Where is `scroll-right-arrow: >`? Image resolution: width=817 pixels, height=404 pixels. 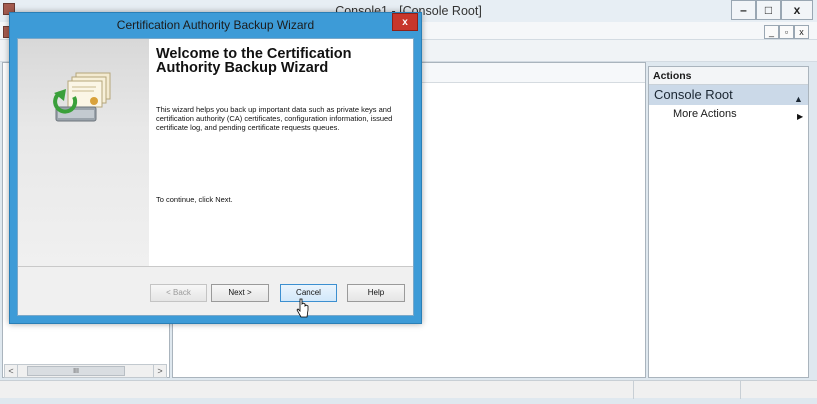 scroll-right-arrow: > is located at coordinates (159, 371).